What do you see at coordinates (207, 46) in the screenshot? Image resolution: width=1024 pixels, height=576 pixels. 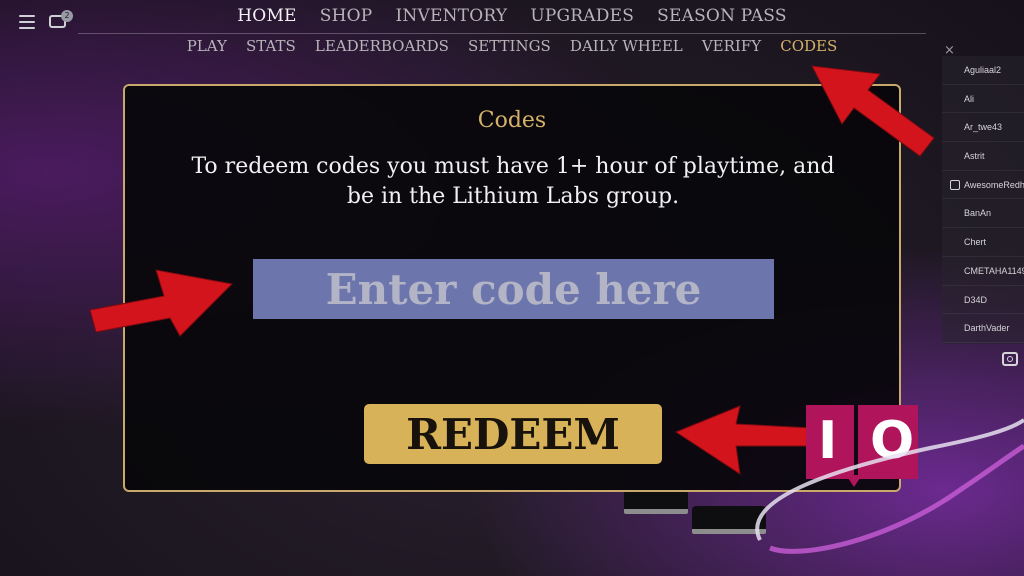 I see `subnav-play: PLAY` at bounding box center [207, 46].